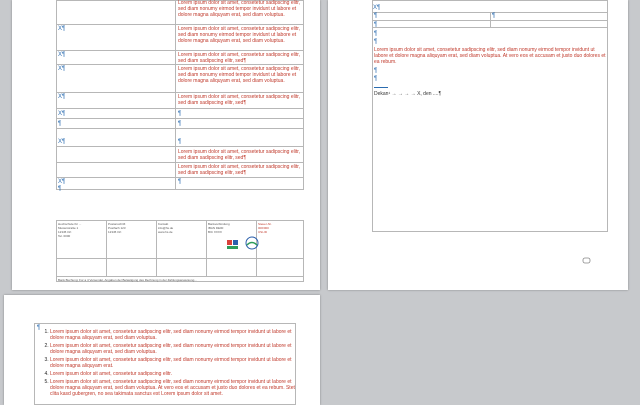 The height and width of the screenshot is (405, 640). Describe the element at coordinates (117, 228) in the screenshot. I see `footer-col-2: Postanschrift Postfach 123 12345 Ort` at that location.